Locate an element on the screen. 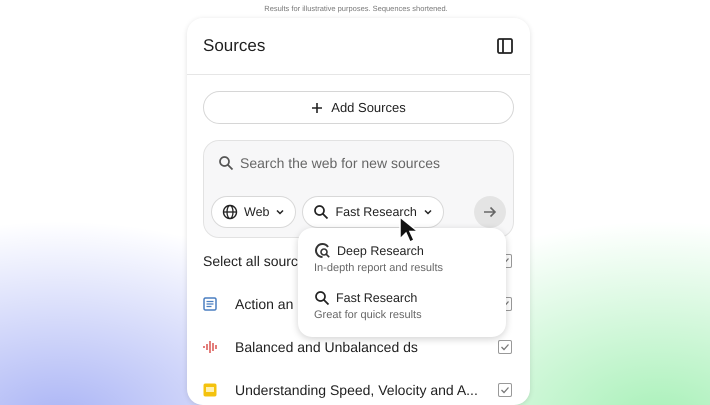 The width and height of the screenshot is (710, 405). audio-wave-icon is located at coordinates (211, 347).